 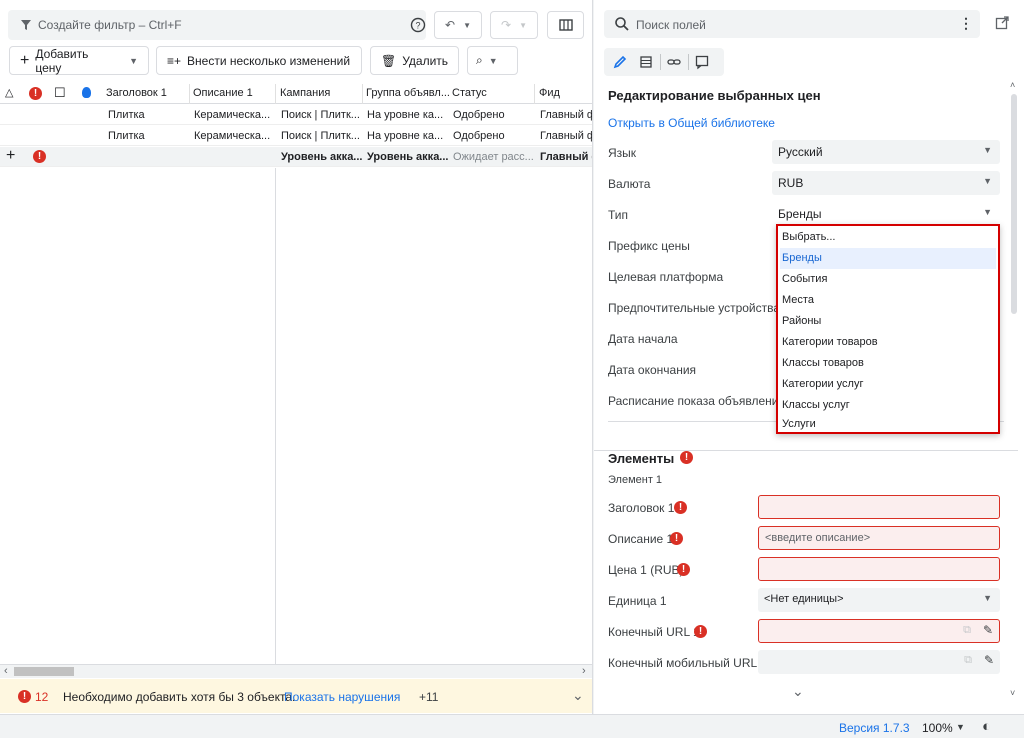 What do you see at coordinates (1012, 85) in the screenshot?
I see `scroll-up-icon: ˄` at bounding box center [1012, 85].